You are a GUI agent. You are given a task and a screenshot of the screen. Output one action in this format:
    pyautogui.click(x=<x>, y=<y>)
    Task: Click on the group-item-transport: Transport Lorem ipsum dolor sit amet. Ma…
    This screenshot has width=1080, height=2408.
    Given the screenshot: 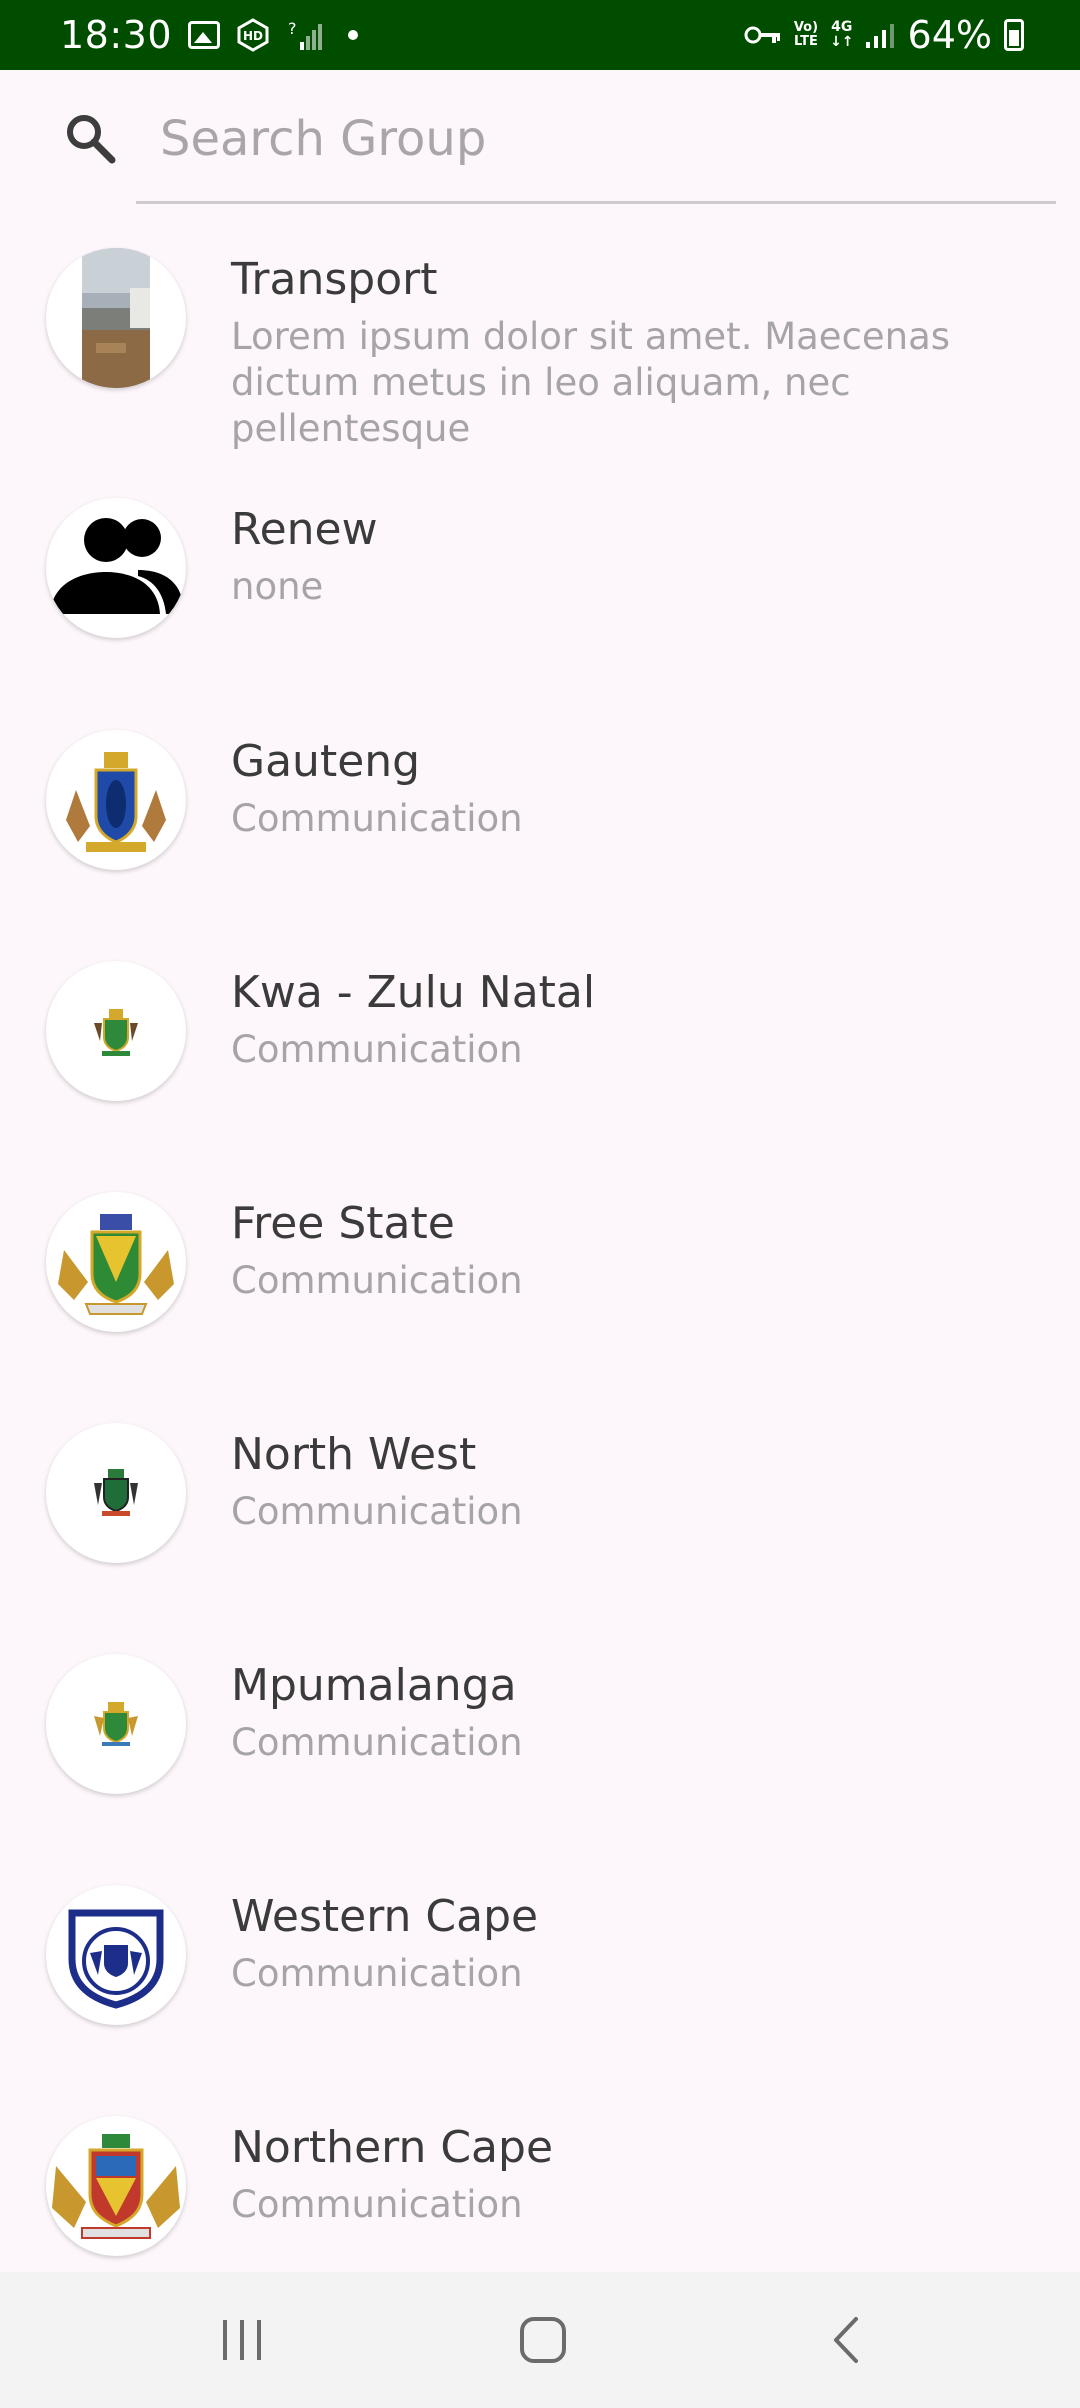 What is the action you would take?
    pyautogui.click(x=540, y=358)
    